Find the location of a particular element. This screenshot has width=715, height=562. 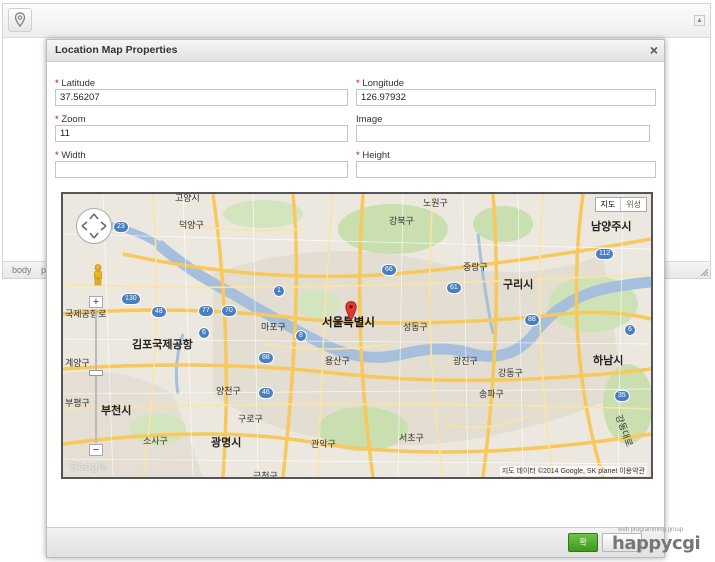

collapse-toolbar-button: ▲ is located at coordinates (699, 20).